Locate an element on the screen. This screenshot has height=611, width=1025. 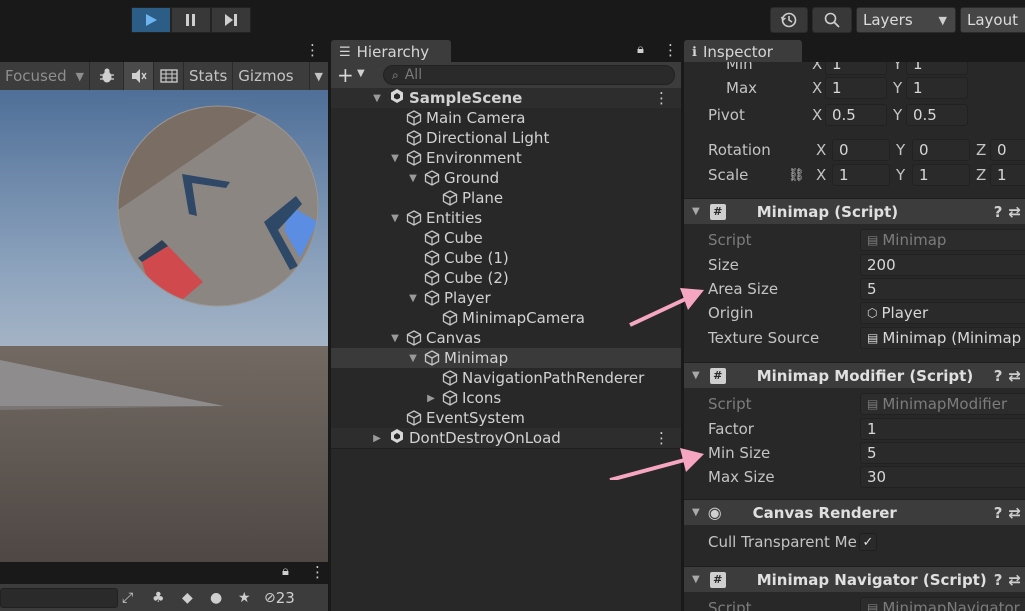
component-header-minimap-modifier: ▼ # Minimap Modifier (Script) ? ⇄ is located at coordinates (854, 375).